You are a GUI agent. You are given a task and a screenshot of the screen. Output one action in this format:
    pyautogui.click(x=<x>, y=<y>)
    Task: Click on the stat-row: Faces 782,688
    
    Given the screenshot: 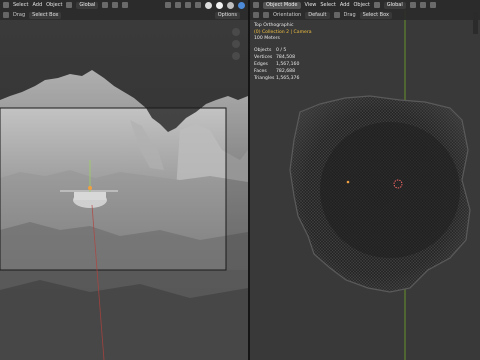 What is the action you would take?
    pyautogui.click(x=274, y=71)
    